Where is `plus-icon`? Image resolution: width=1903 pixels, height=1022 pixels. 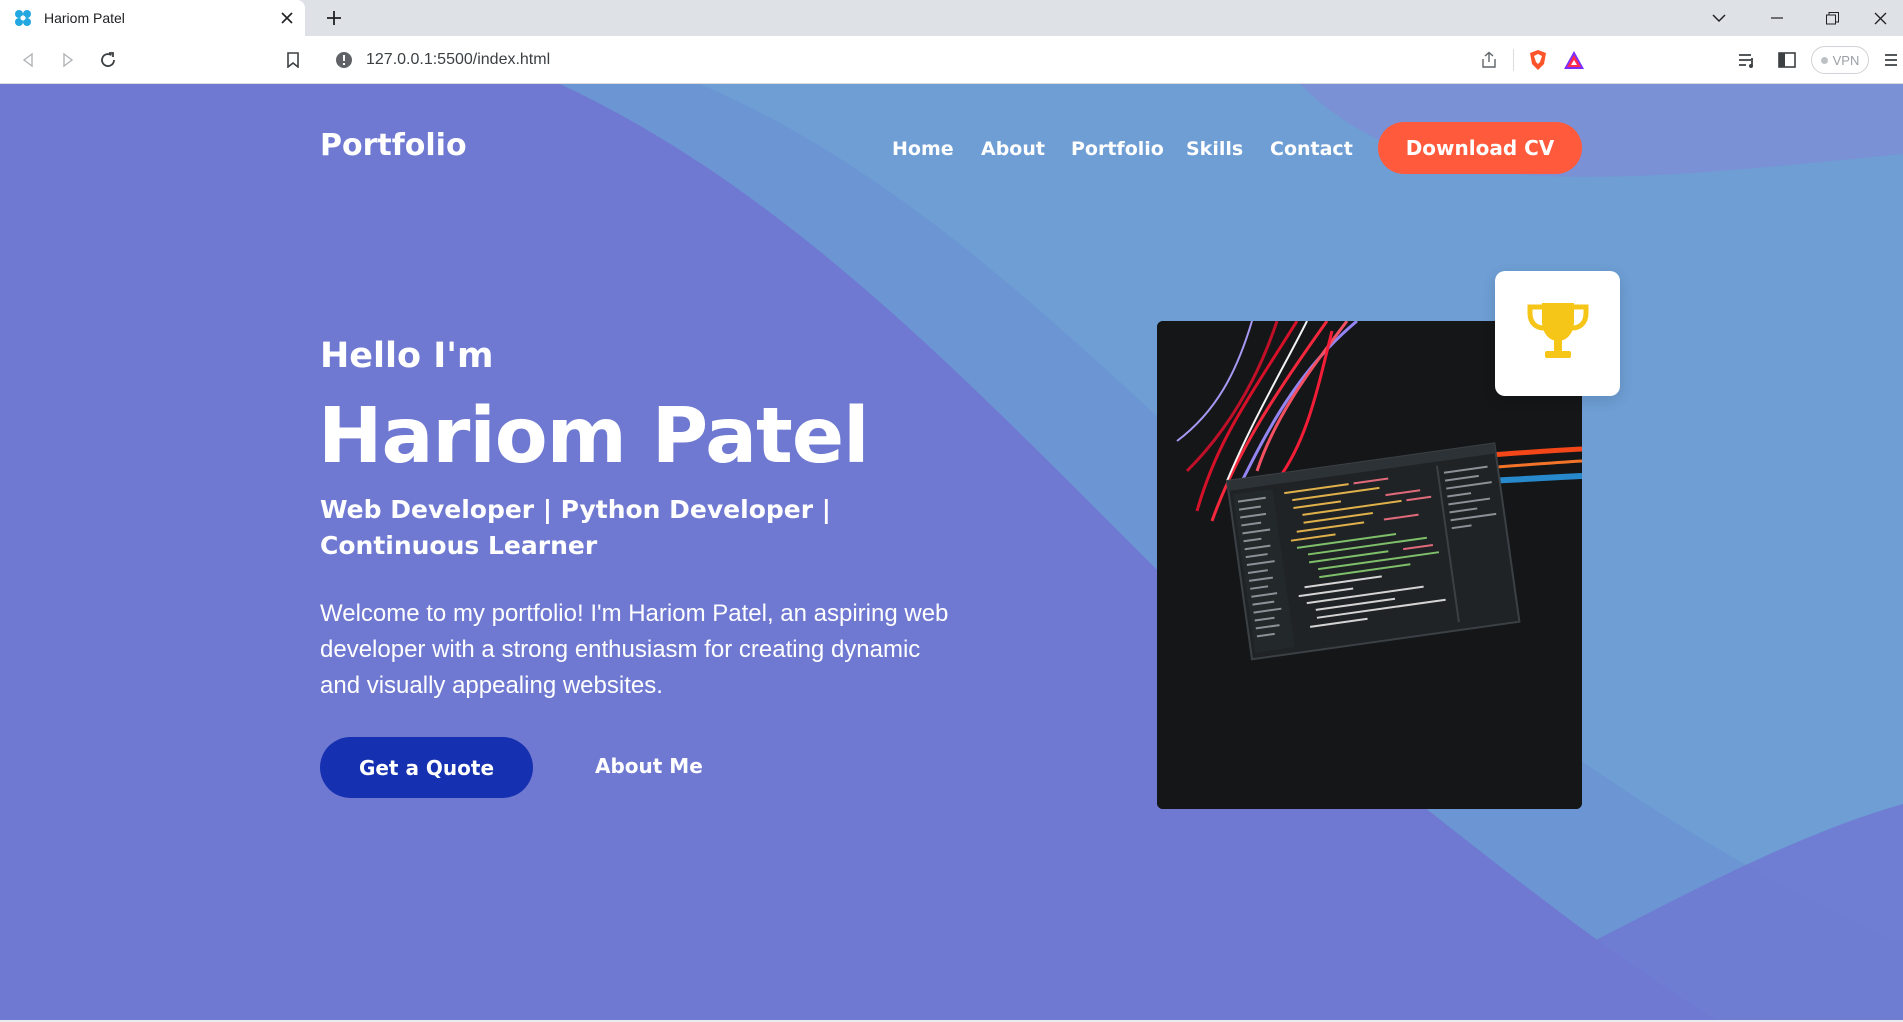 plus-icon is located at coordinates (334, 18).